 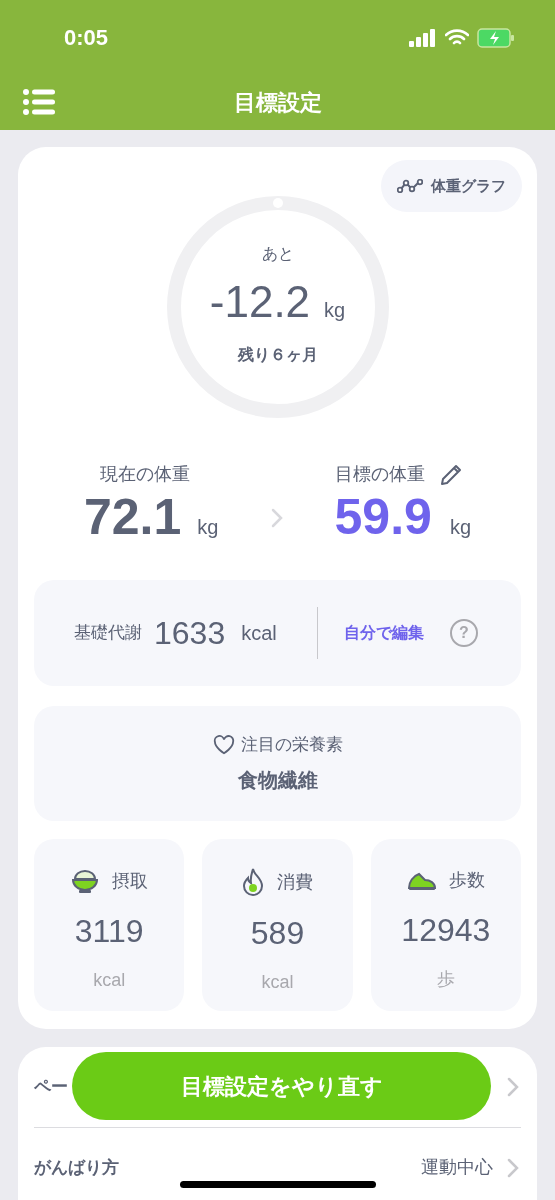 What do you see at coordinates (457, 37) in the screenshot?
I see `wifi-icon` at bounding box center [457, 37].